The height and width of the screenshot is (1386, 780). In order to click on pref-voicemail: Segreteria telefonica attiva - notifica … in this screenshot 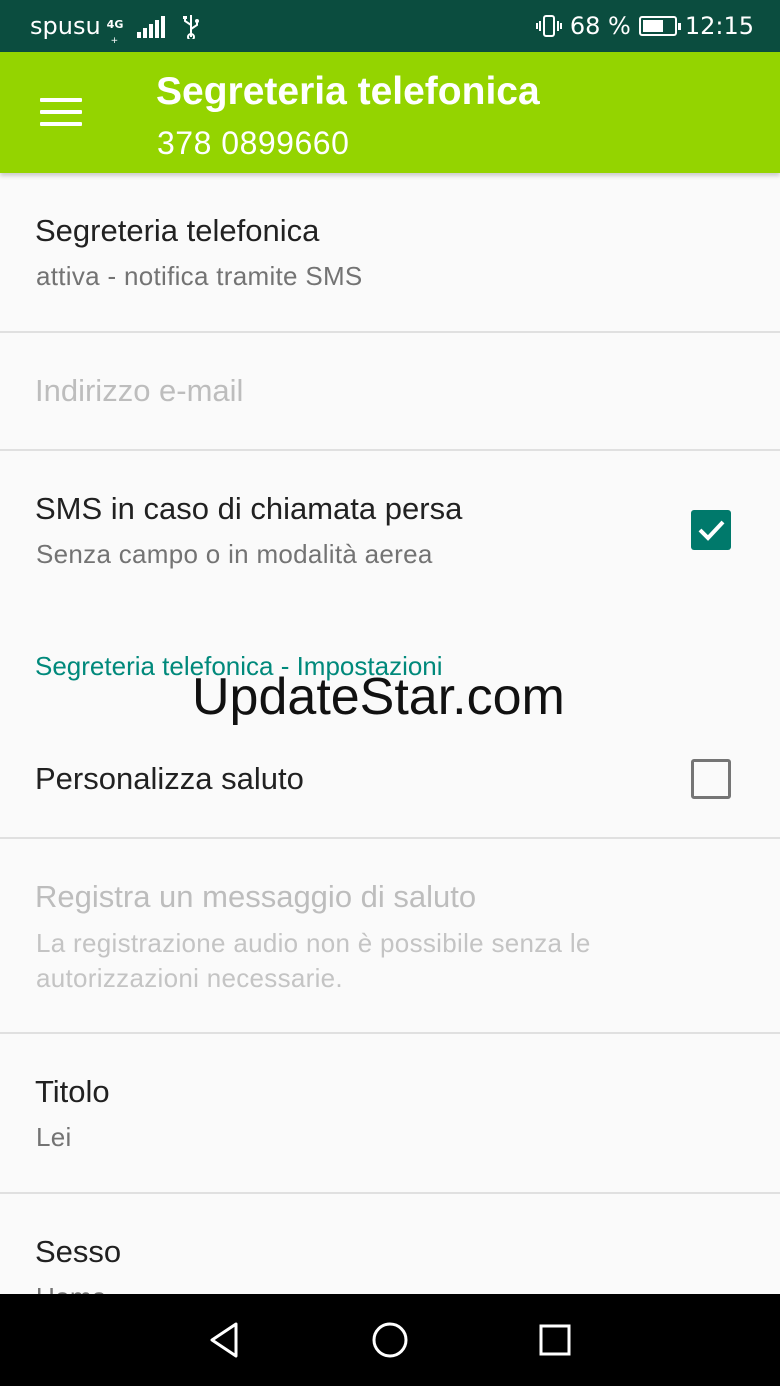, I will do `click(390, 252)`.